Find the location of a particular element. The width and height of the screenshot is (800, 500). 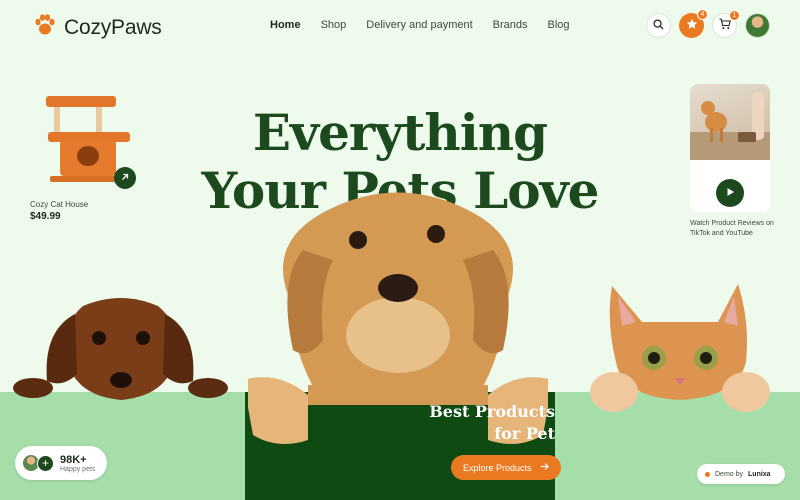

video-thumbnail is located at coordinates (730, 122).